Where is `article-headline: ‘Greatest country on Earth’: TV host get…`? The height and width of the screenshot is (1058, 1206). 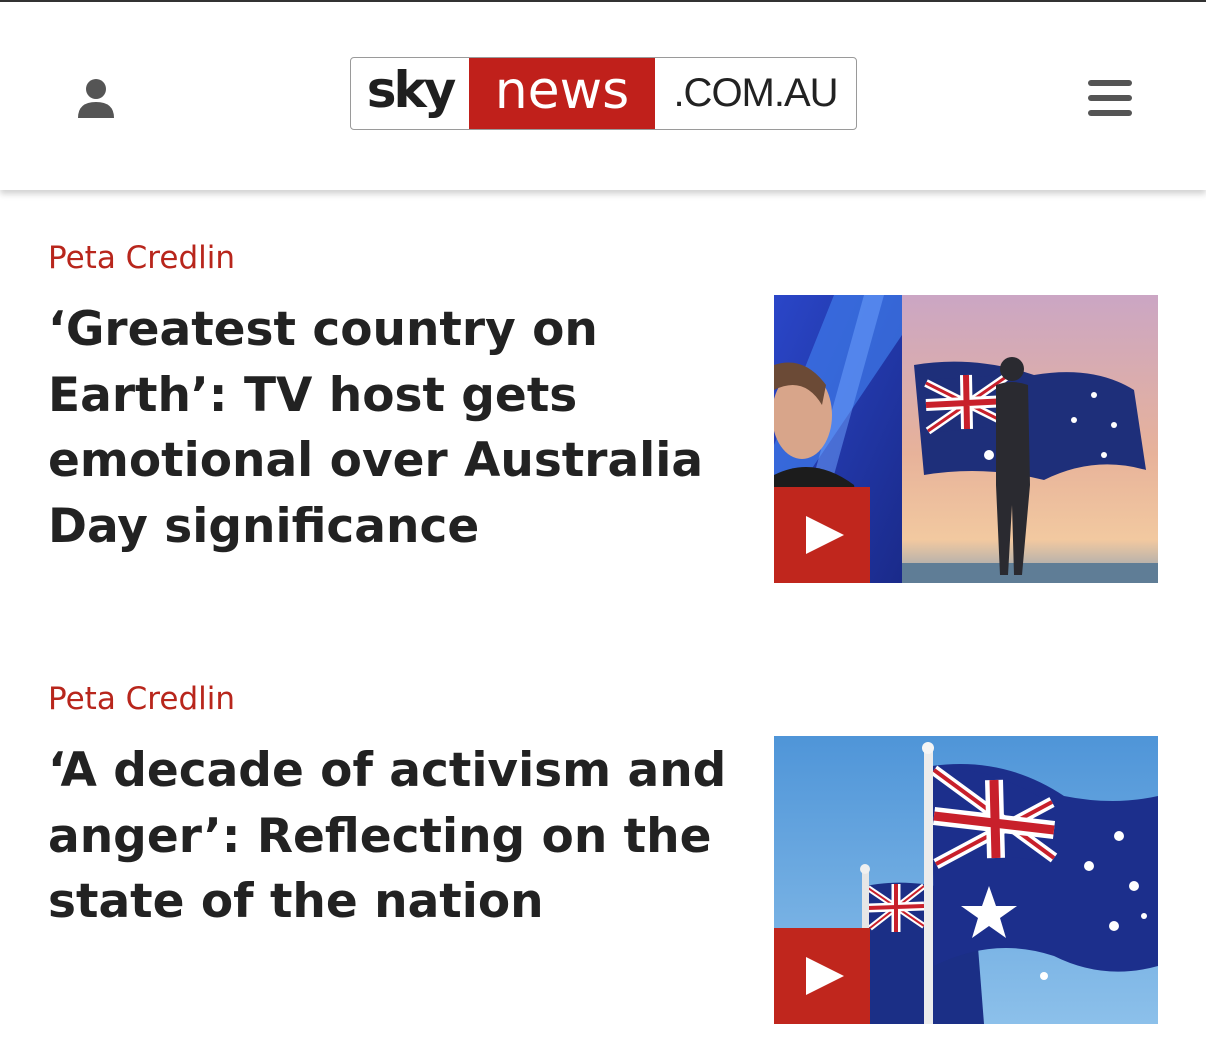
article-headline: ‘Greatest country on Earth’: TV host get… is located at coordinates (398, 428).